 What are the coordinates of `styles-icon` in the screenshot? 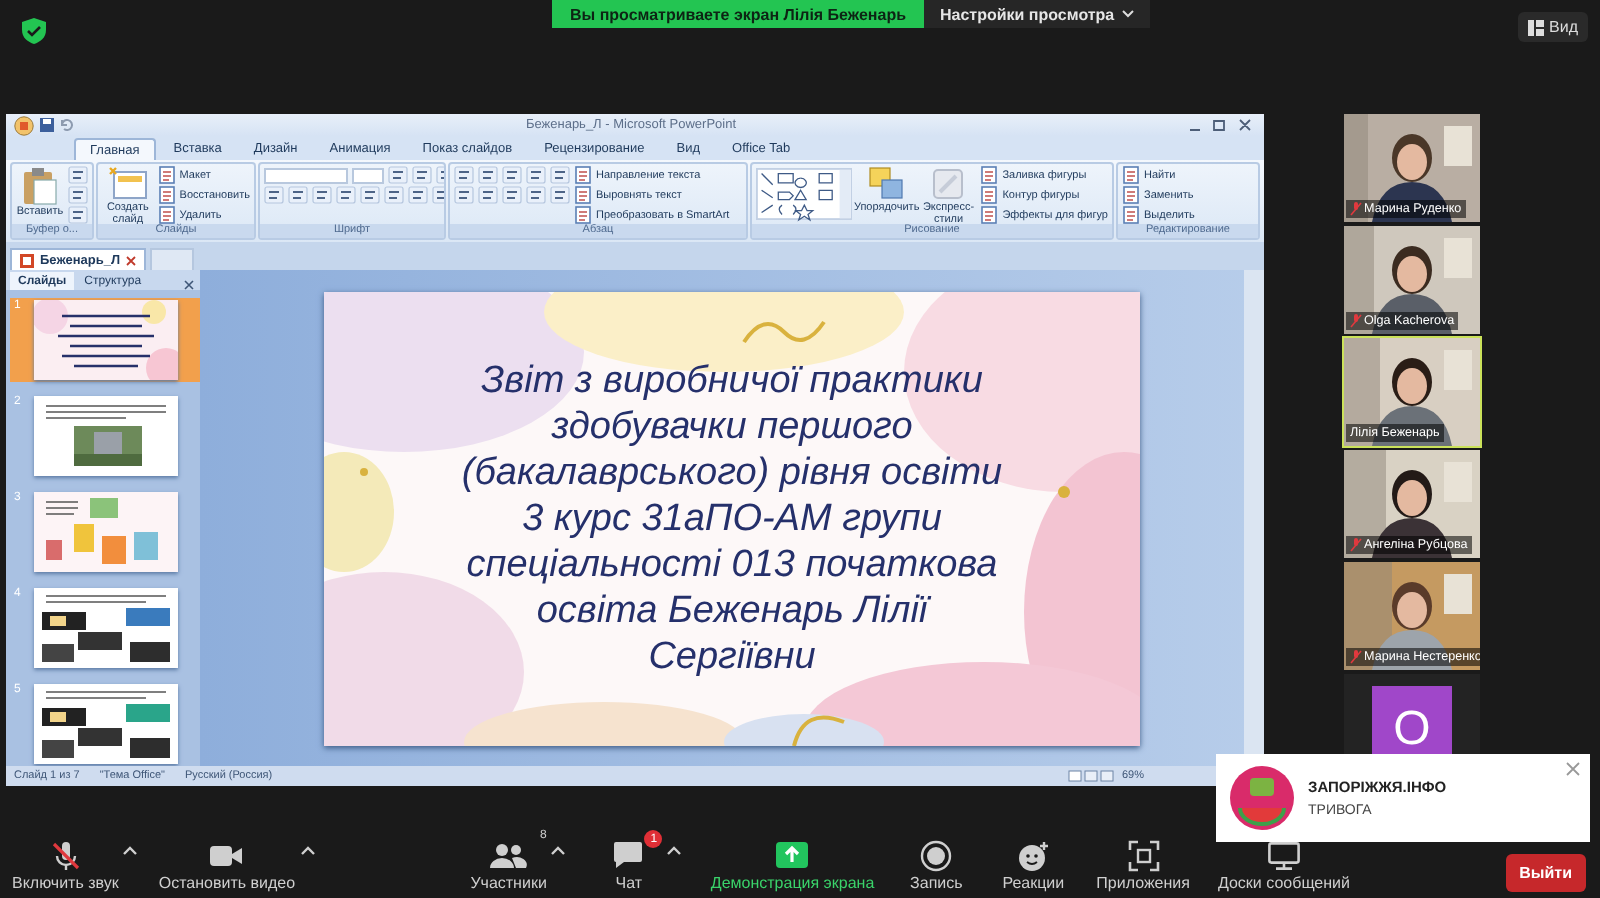 It's located at (948, 184).